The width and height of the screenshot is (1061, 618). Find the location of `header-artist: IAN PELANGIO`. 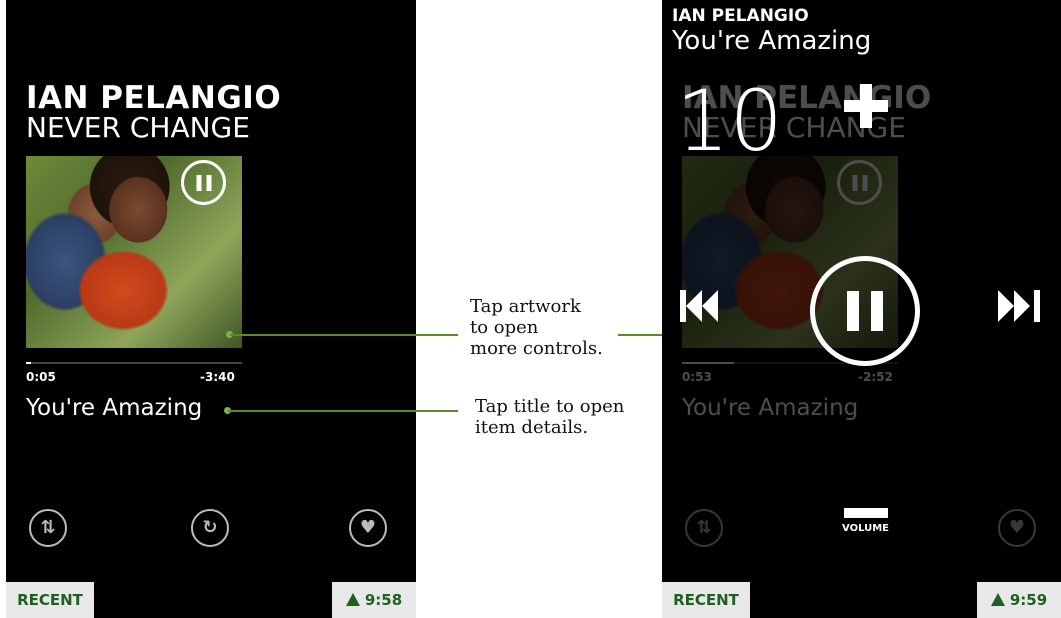

header-artist: IAN PELANGIO is located at coordinates (740, 16).